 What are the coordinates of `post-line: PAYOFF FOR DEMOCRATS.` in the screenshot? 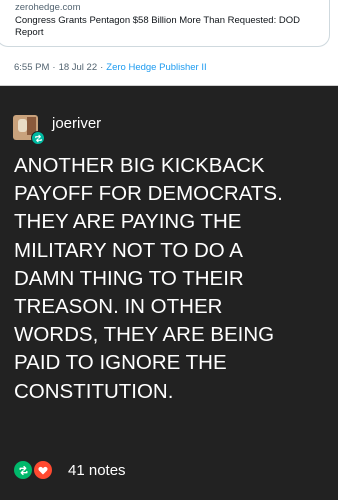 It's located at (148, 194).